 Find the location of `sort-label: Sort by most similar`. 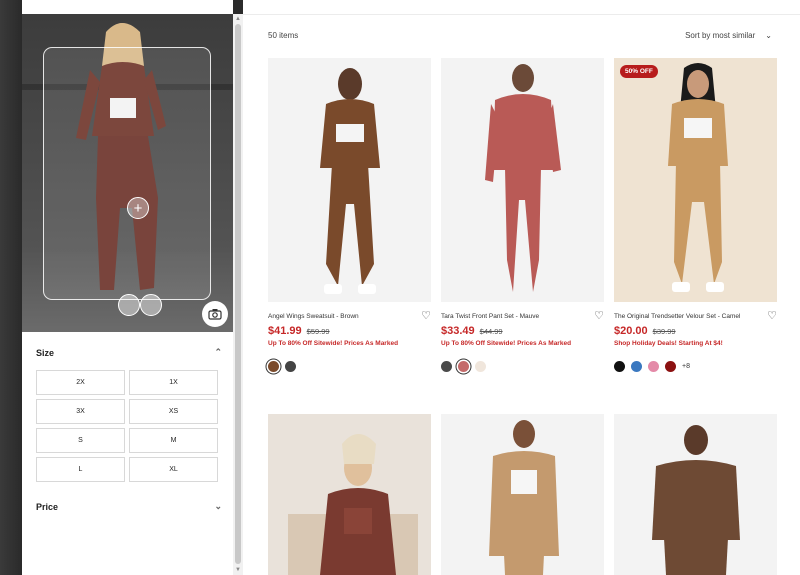

sort-label: Sort by most similar is located at coordinates (720, 35).